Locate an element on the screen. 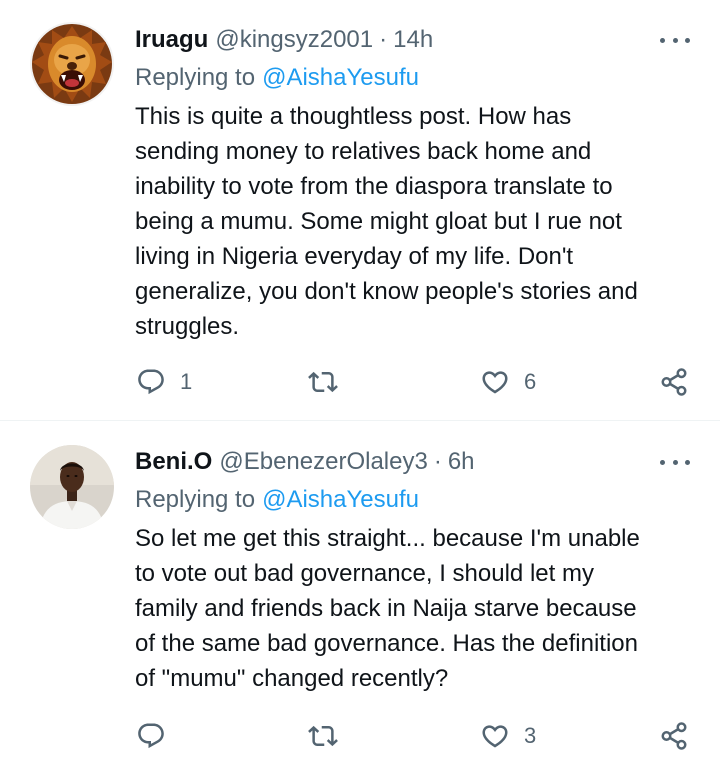 Image resolution: width=720 pixels, height=775 pixels. person-avatar-icon is located at coordinates (72, 487).